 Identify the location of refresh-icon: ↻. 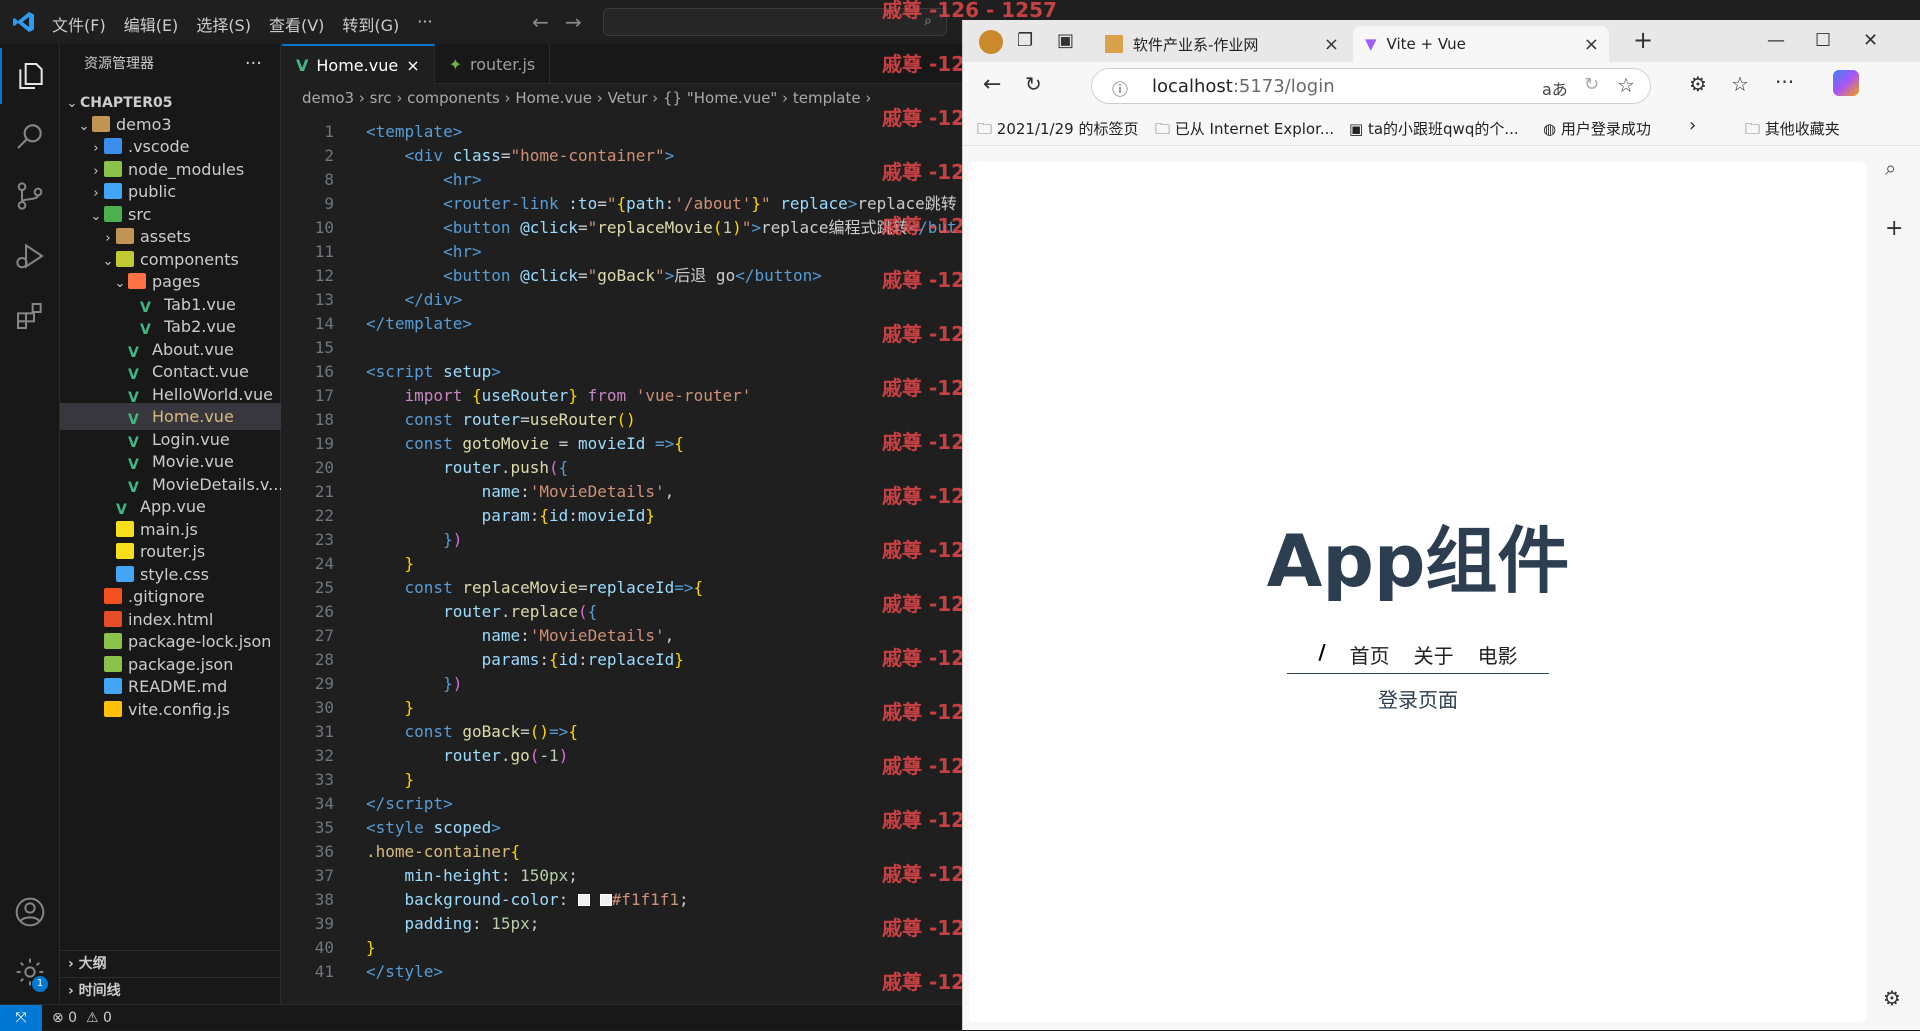
(1033, 84).